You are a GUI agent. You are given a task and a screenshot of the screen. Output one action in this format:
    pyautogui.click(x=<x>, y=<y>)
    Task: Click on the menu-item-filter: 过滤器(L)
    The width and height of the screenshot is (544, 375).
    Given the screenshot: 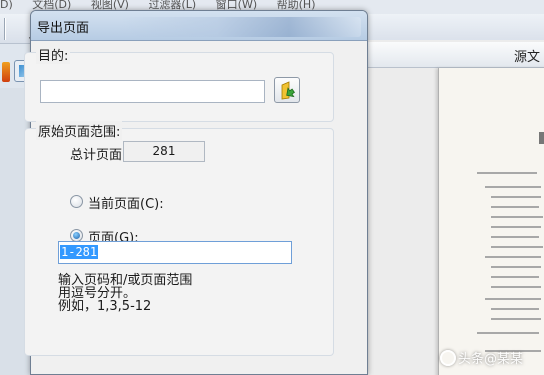 What is the action you would take?
    pyautogui.click(x=172, y=5)
    